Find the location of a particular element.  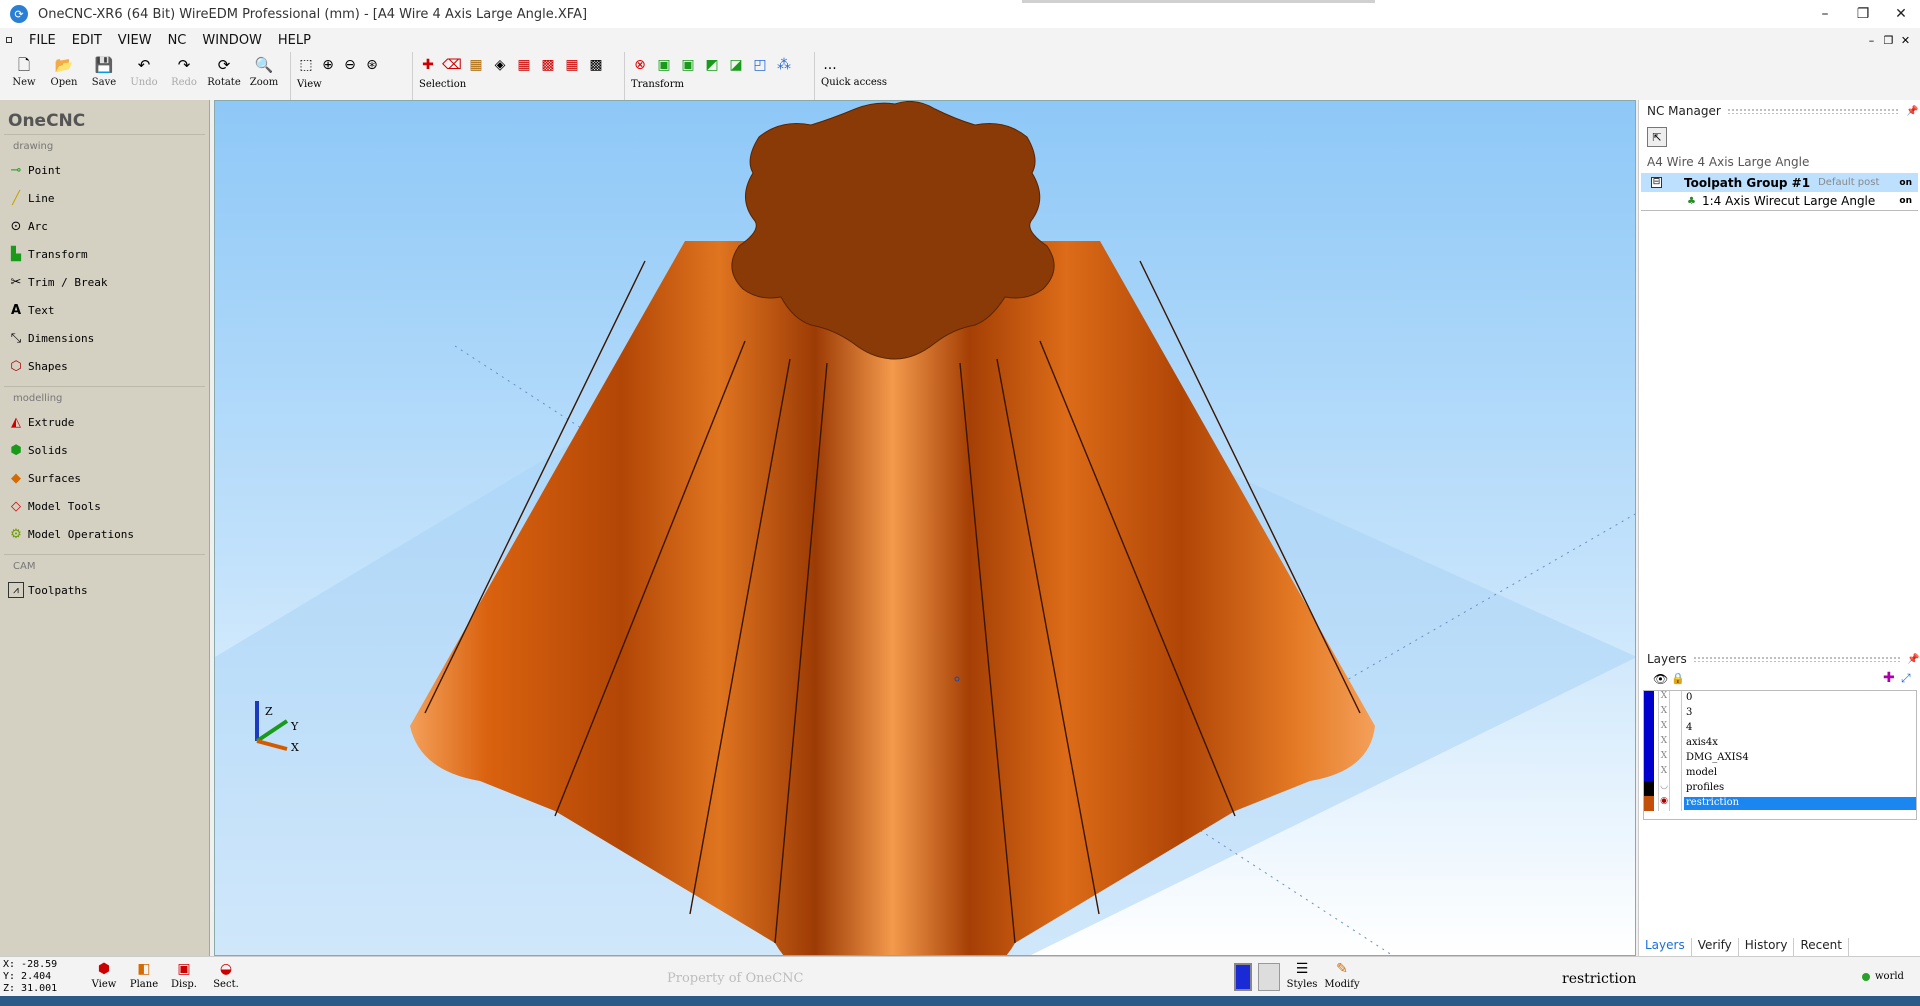

status-section-button: ◒ Sect. is located at coordinates (226, 975).